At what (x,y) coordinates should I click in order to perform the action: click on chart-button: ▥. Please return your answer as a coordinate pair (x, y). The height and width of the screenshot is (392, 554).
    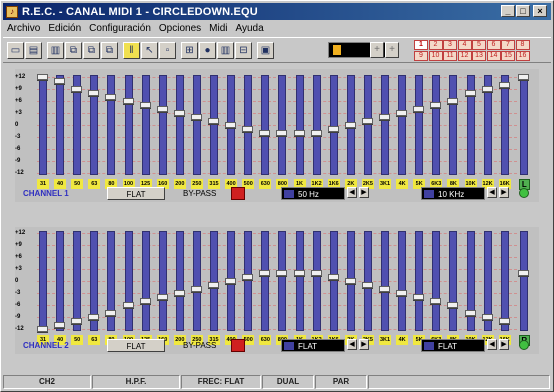
    Looking at the image, I should click on (225, 50).